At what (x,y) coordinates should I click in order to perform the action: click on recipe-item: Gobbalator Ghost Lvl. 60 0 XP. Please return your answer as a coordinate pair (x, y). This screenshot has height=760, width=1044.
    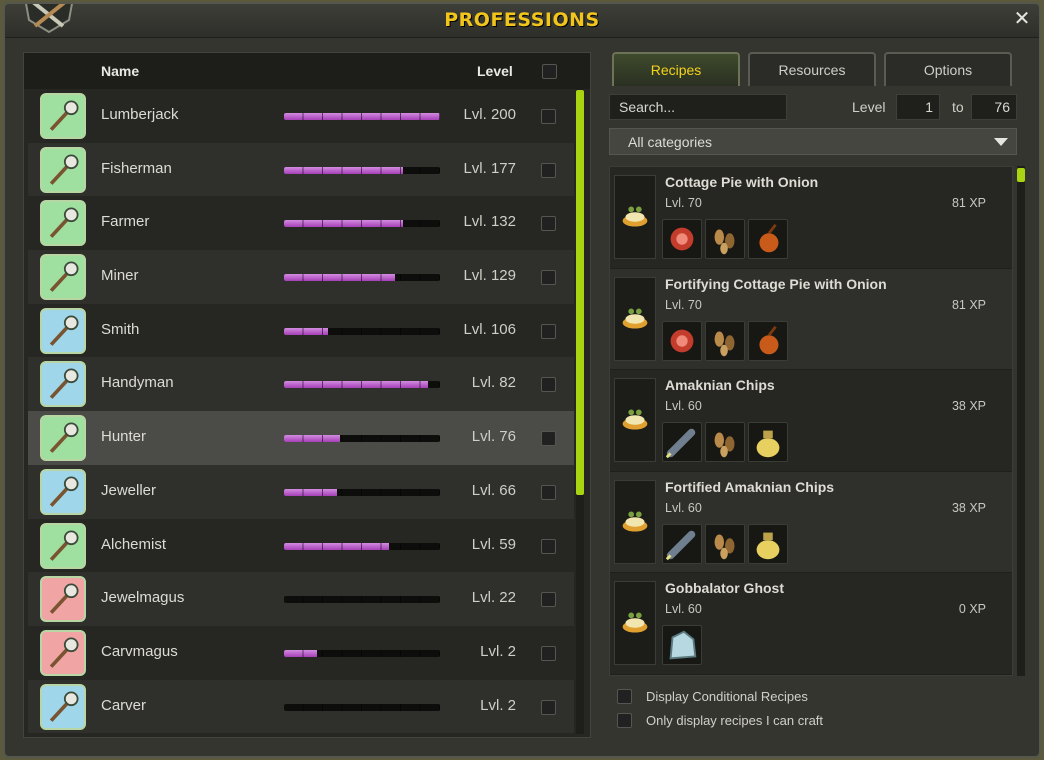
    Looking at the image, I should click on (811, 624).